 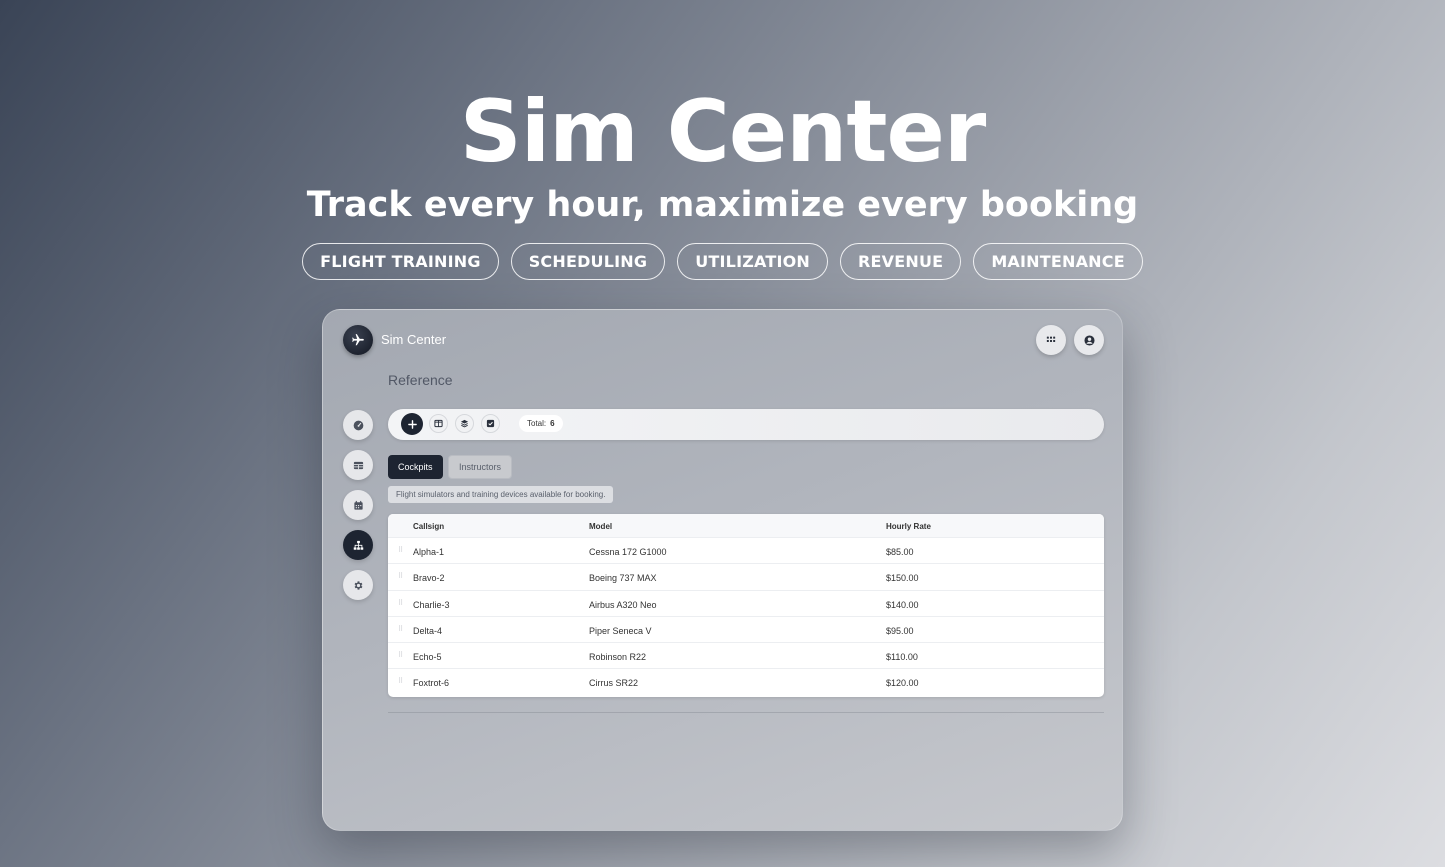 I want to click on tab-cockpits: Cockpits, so click(x=415, y=467).